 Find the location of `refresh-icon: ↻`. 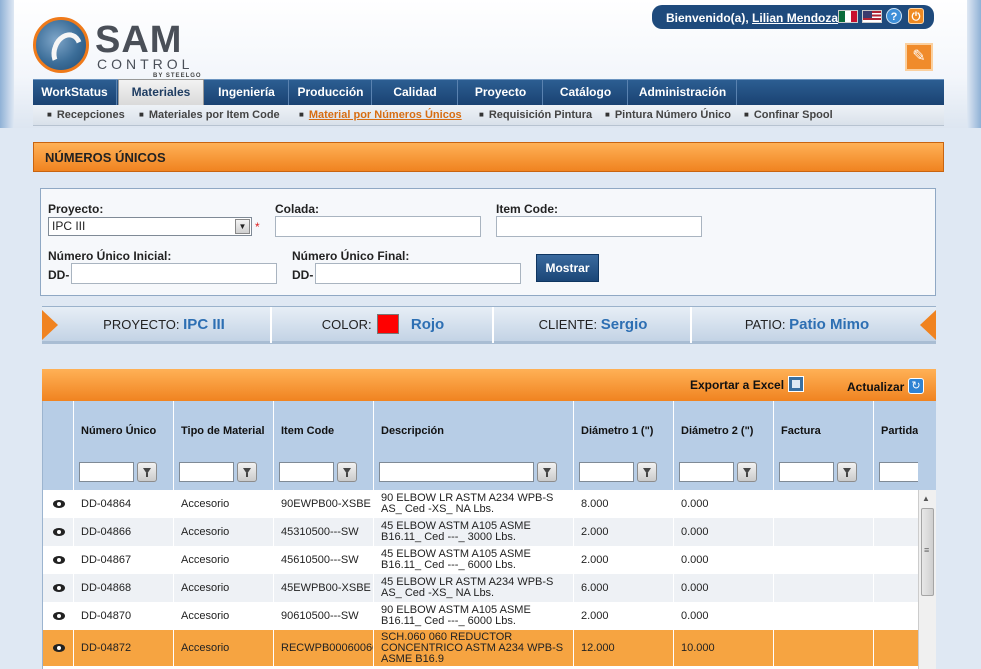

refresh-icon: ↻ is located at coordinates (916, 386).